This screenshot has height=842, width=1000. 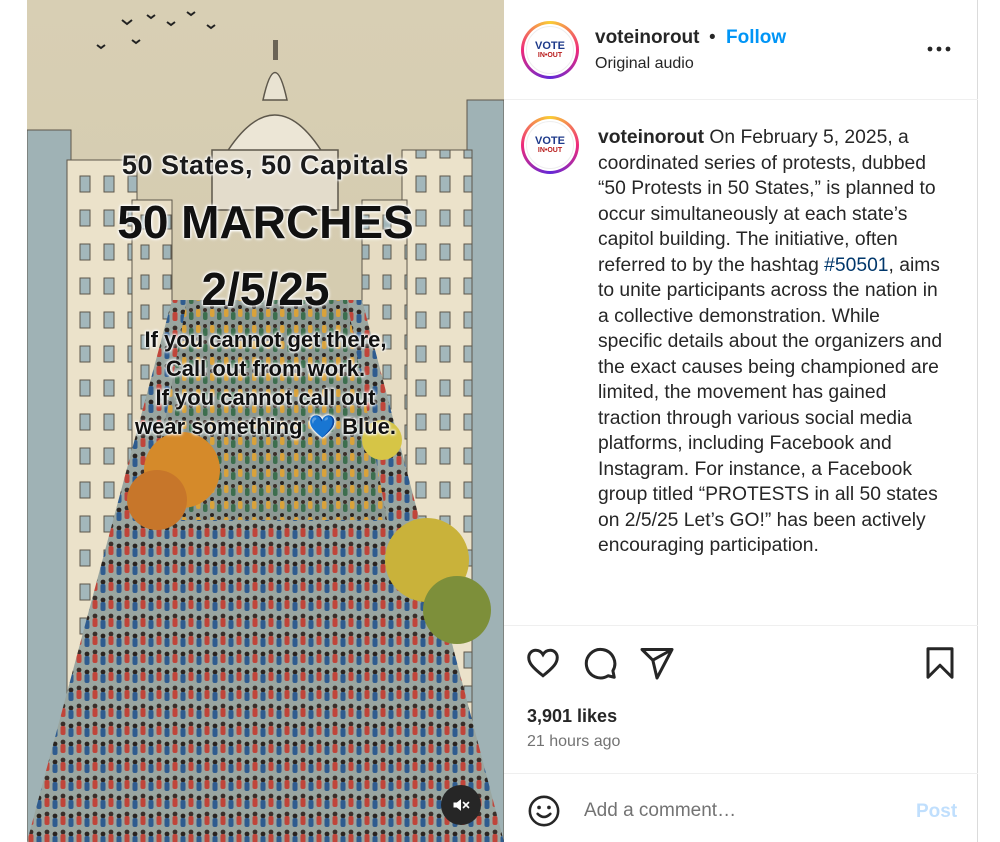 I want to click on poster-cta-text: Blue., so click(x=369, y=426).